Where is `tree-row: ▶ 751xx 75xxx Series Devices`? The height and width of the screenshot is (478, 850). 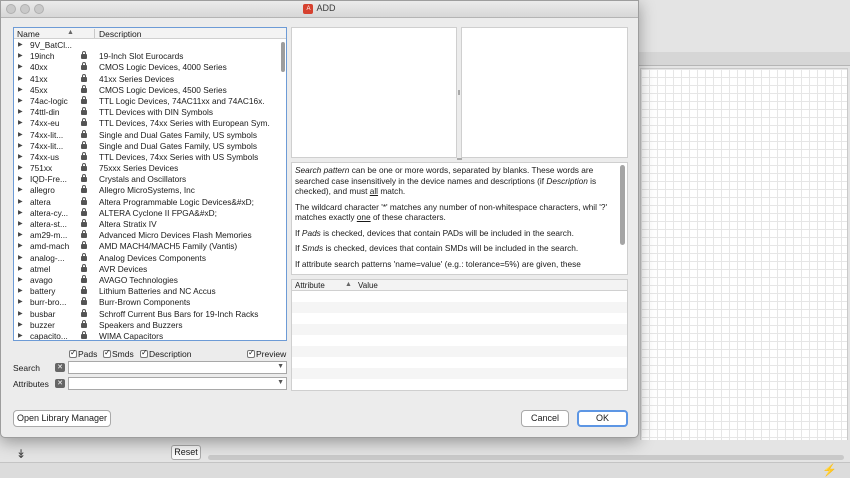
tree-row: ▶ 751xx 75xxx Series Devices is located at coordinates (147, 168).